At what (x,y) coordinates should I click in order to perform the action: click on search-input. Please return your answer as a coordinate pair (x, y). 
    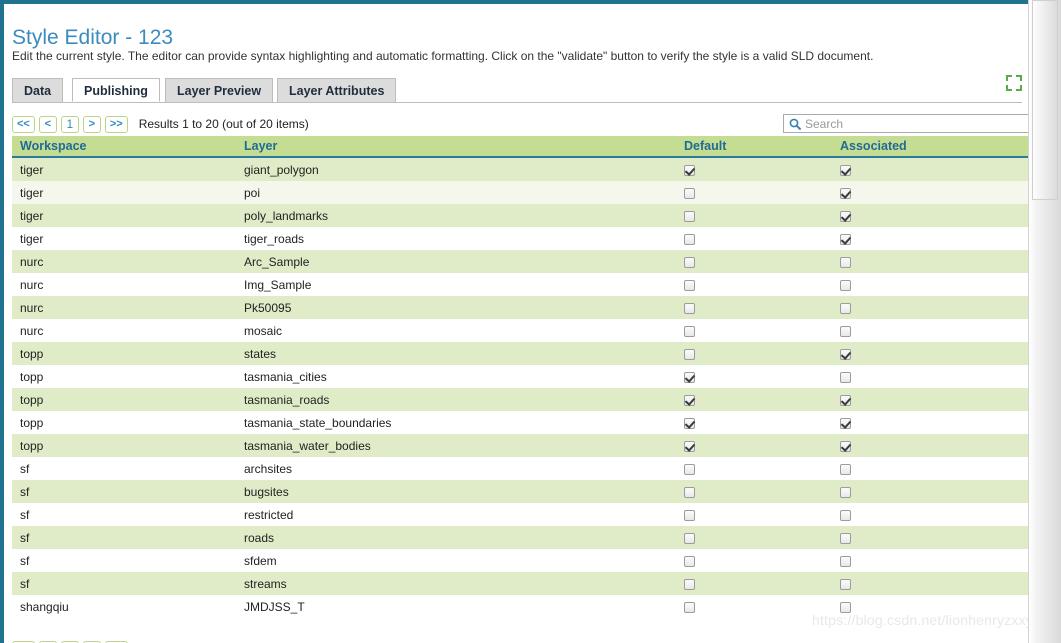
    Looking at the image, I should click on (917, 123).